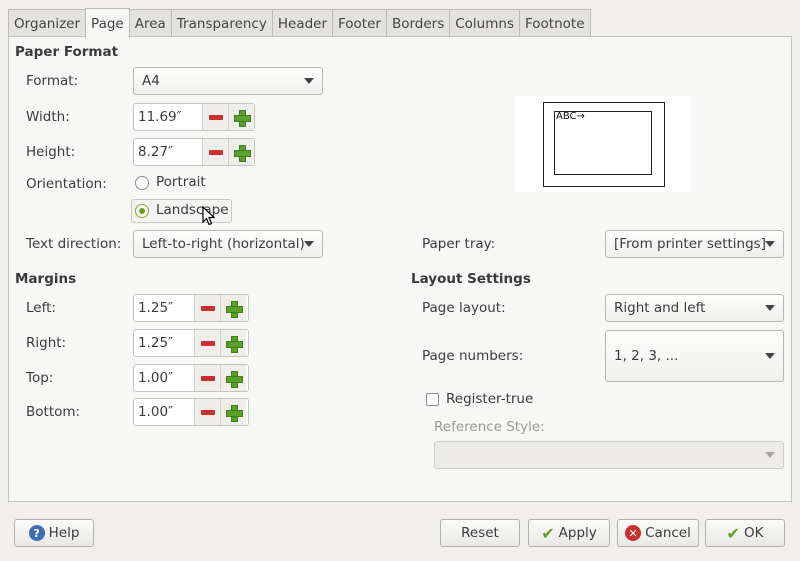 This screenshot has height=561, width=800. Describe the element at coordinates (690, 244) in the screenshot. I see `paper-tray-value: [From printer settings]` at that location.